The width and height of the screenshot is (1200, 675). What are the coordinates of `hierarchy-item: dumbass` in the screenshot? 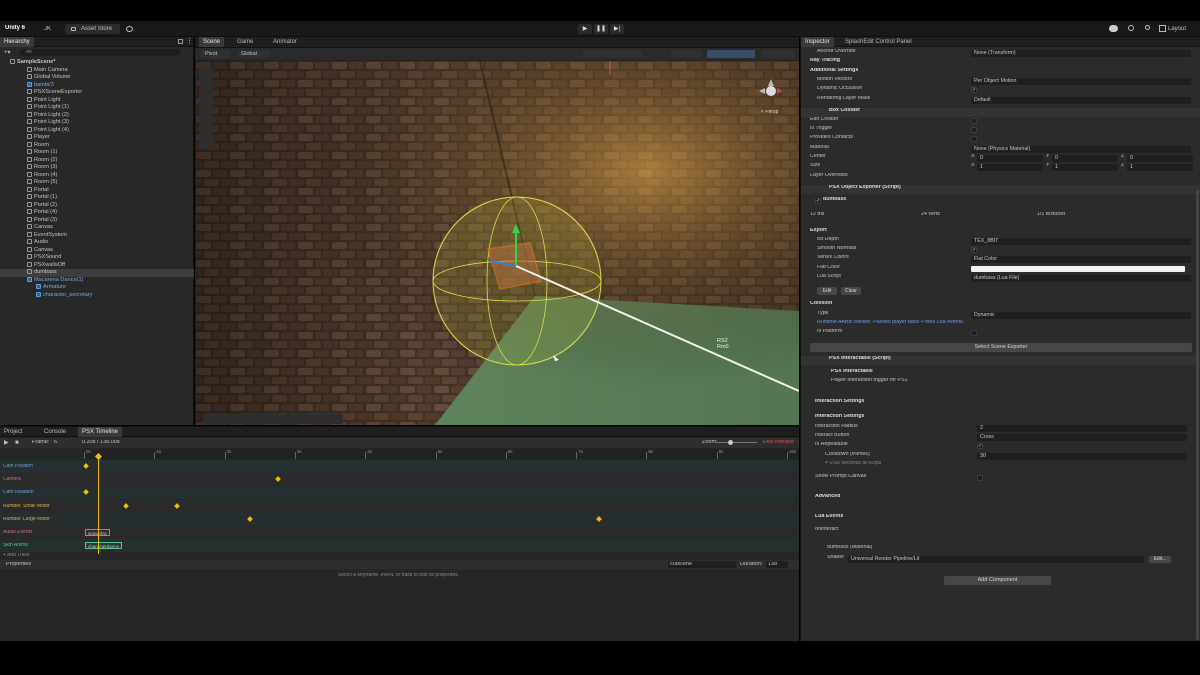 It's located at (97, 273).